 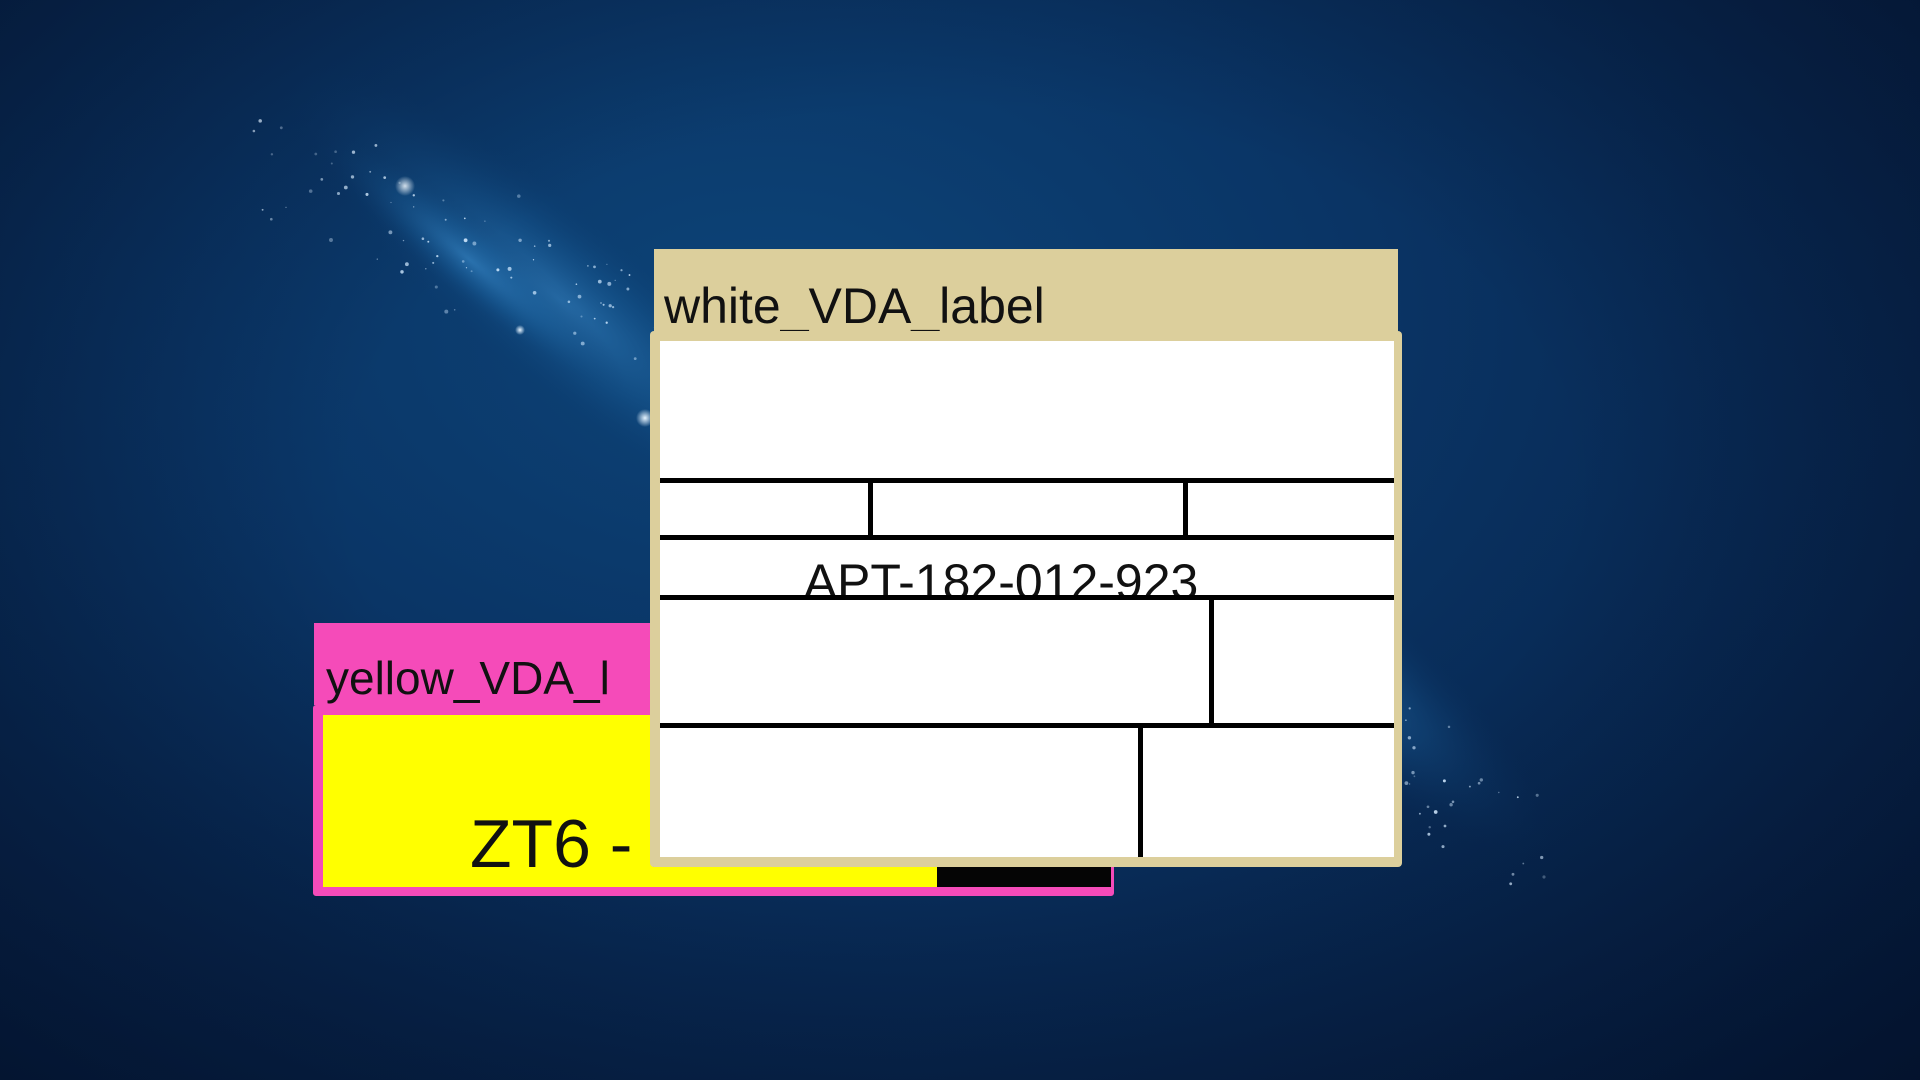 What do you see at coordinates (1027, 409) in the screenshot?
I see `label-header-cell` at bounding box center [1027, 409].